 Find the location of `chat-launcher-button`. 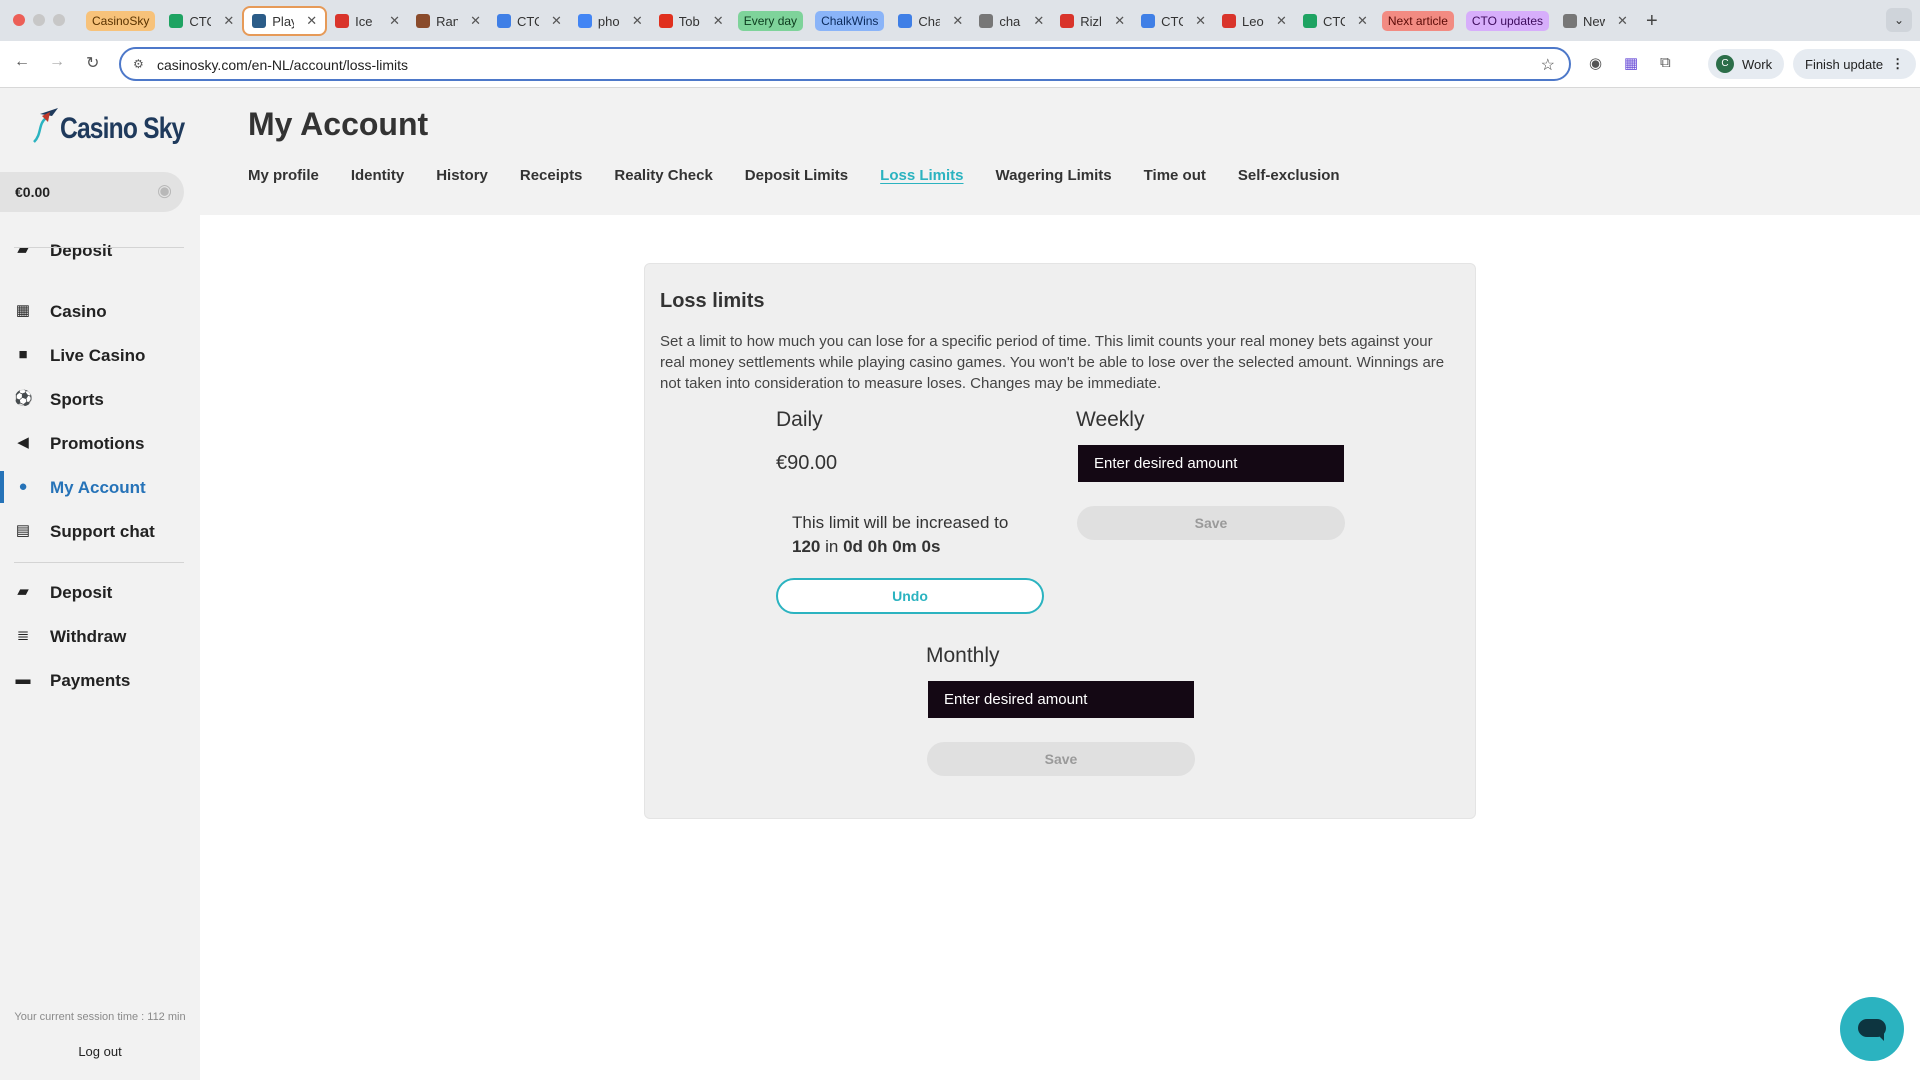

chat-launcher-button is located at coordinates (1872, 1029).